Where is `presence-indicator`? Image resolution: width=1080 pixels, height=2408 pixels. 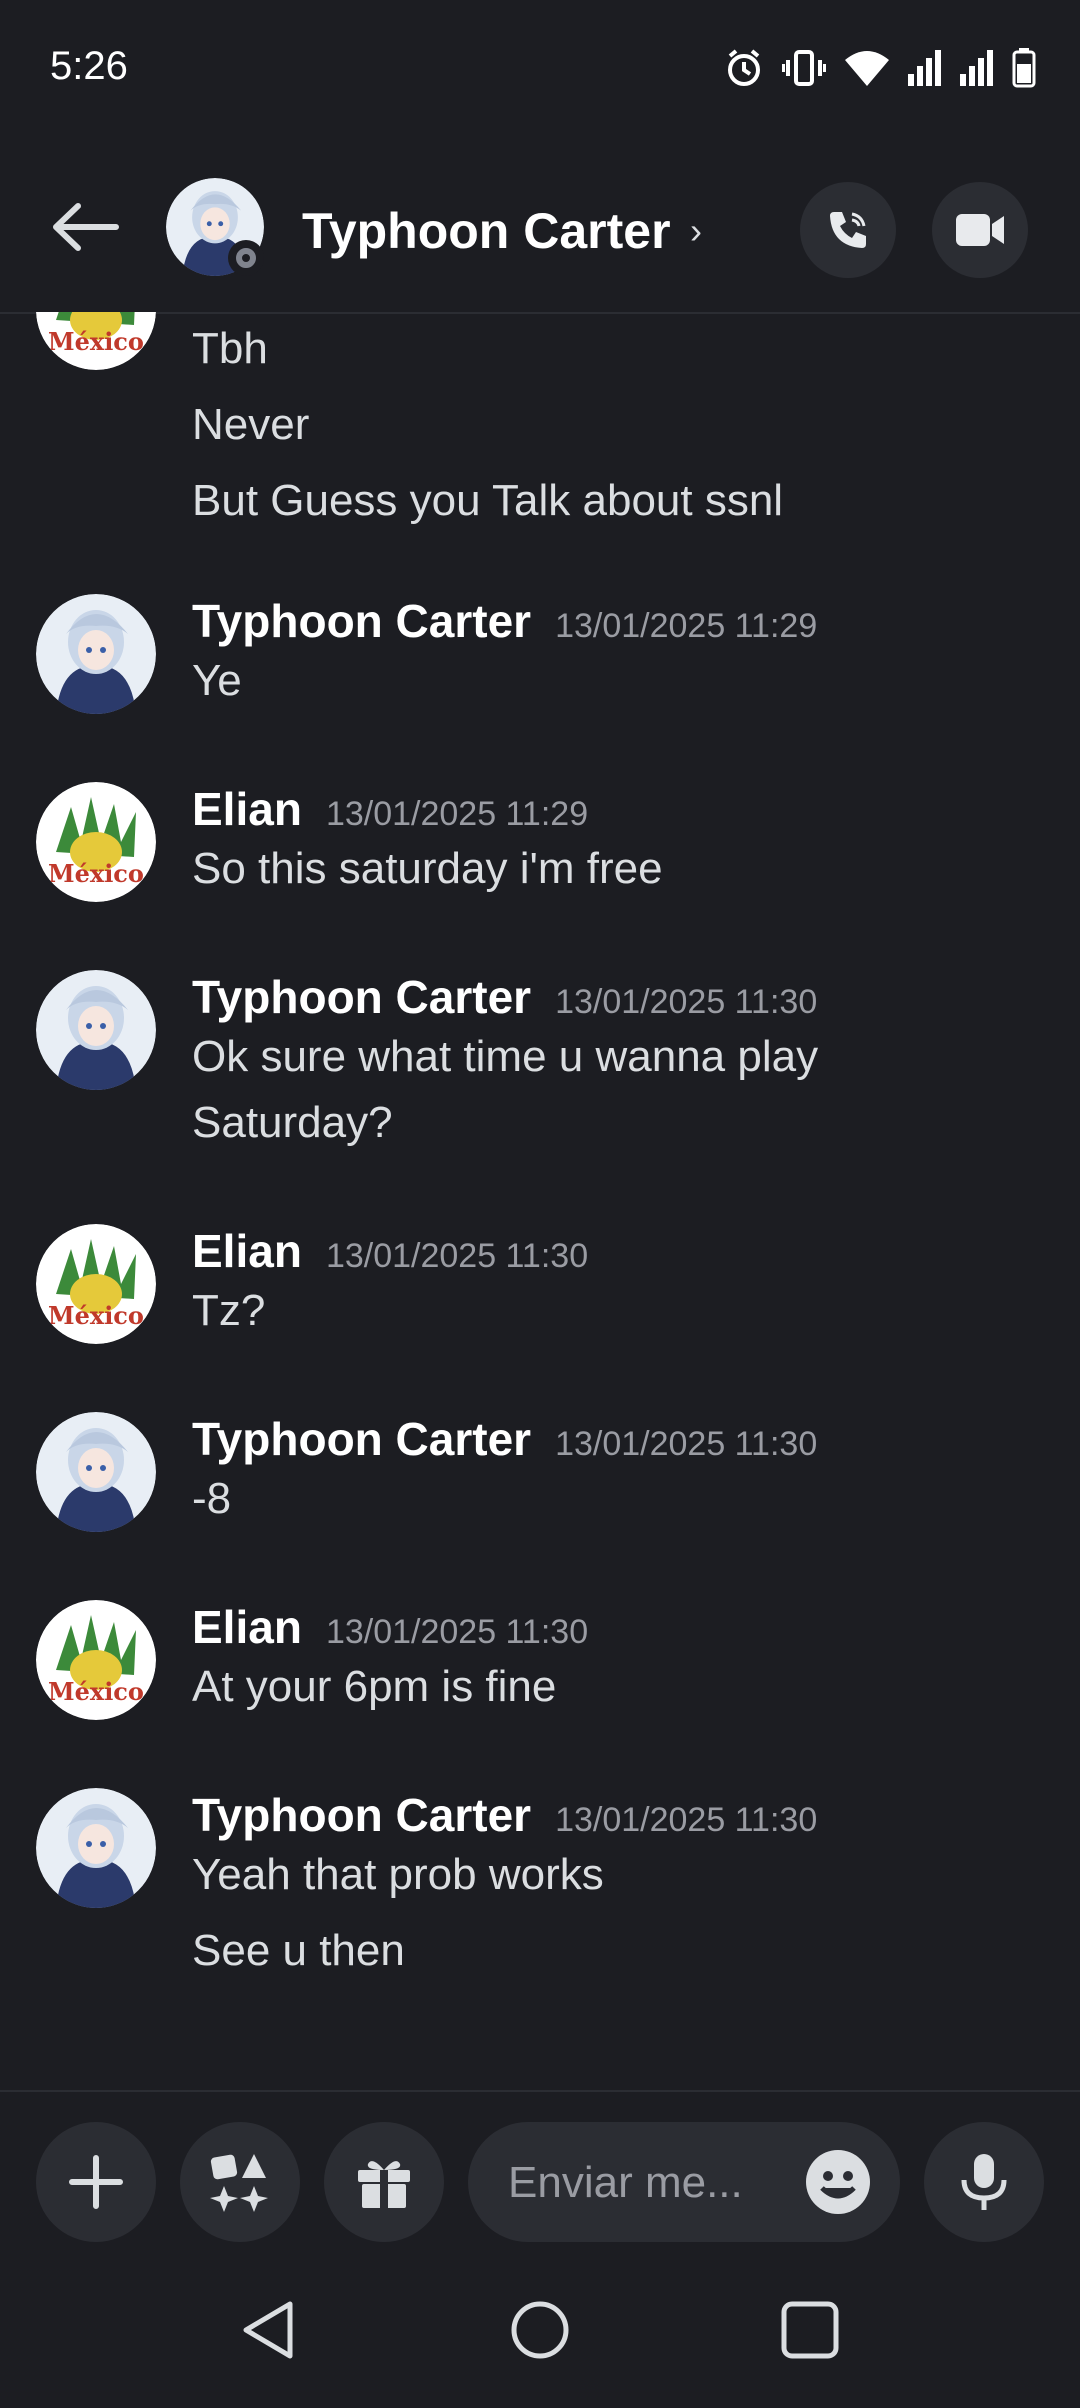 presence-indicator is located at coordinates (246, 258).